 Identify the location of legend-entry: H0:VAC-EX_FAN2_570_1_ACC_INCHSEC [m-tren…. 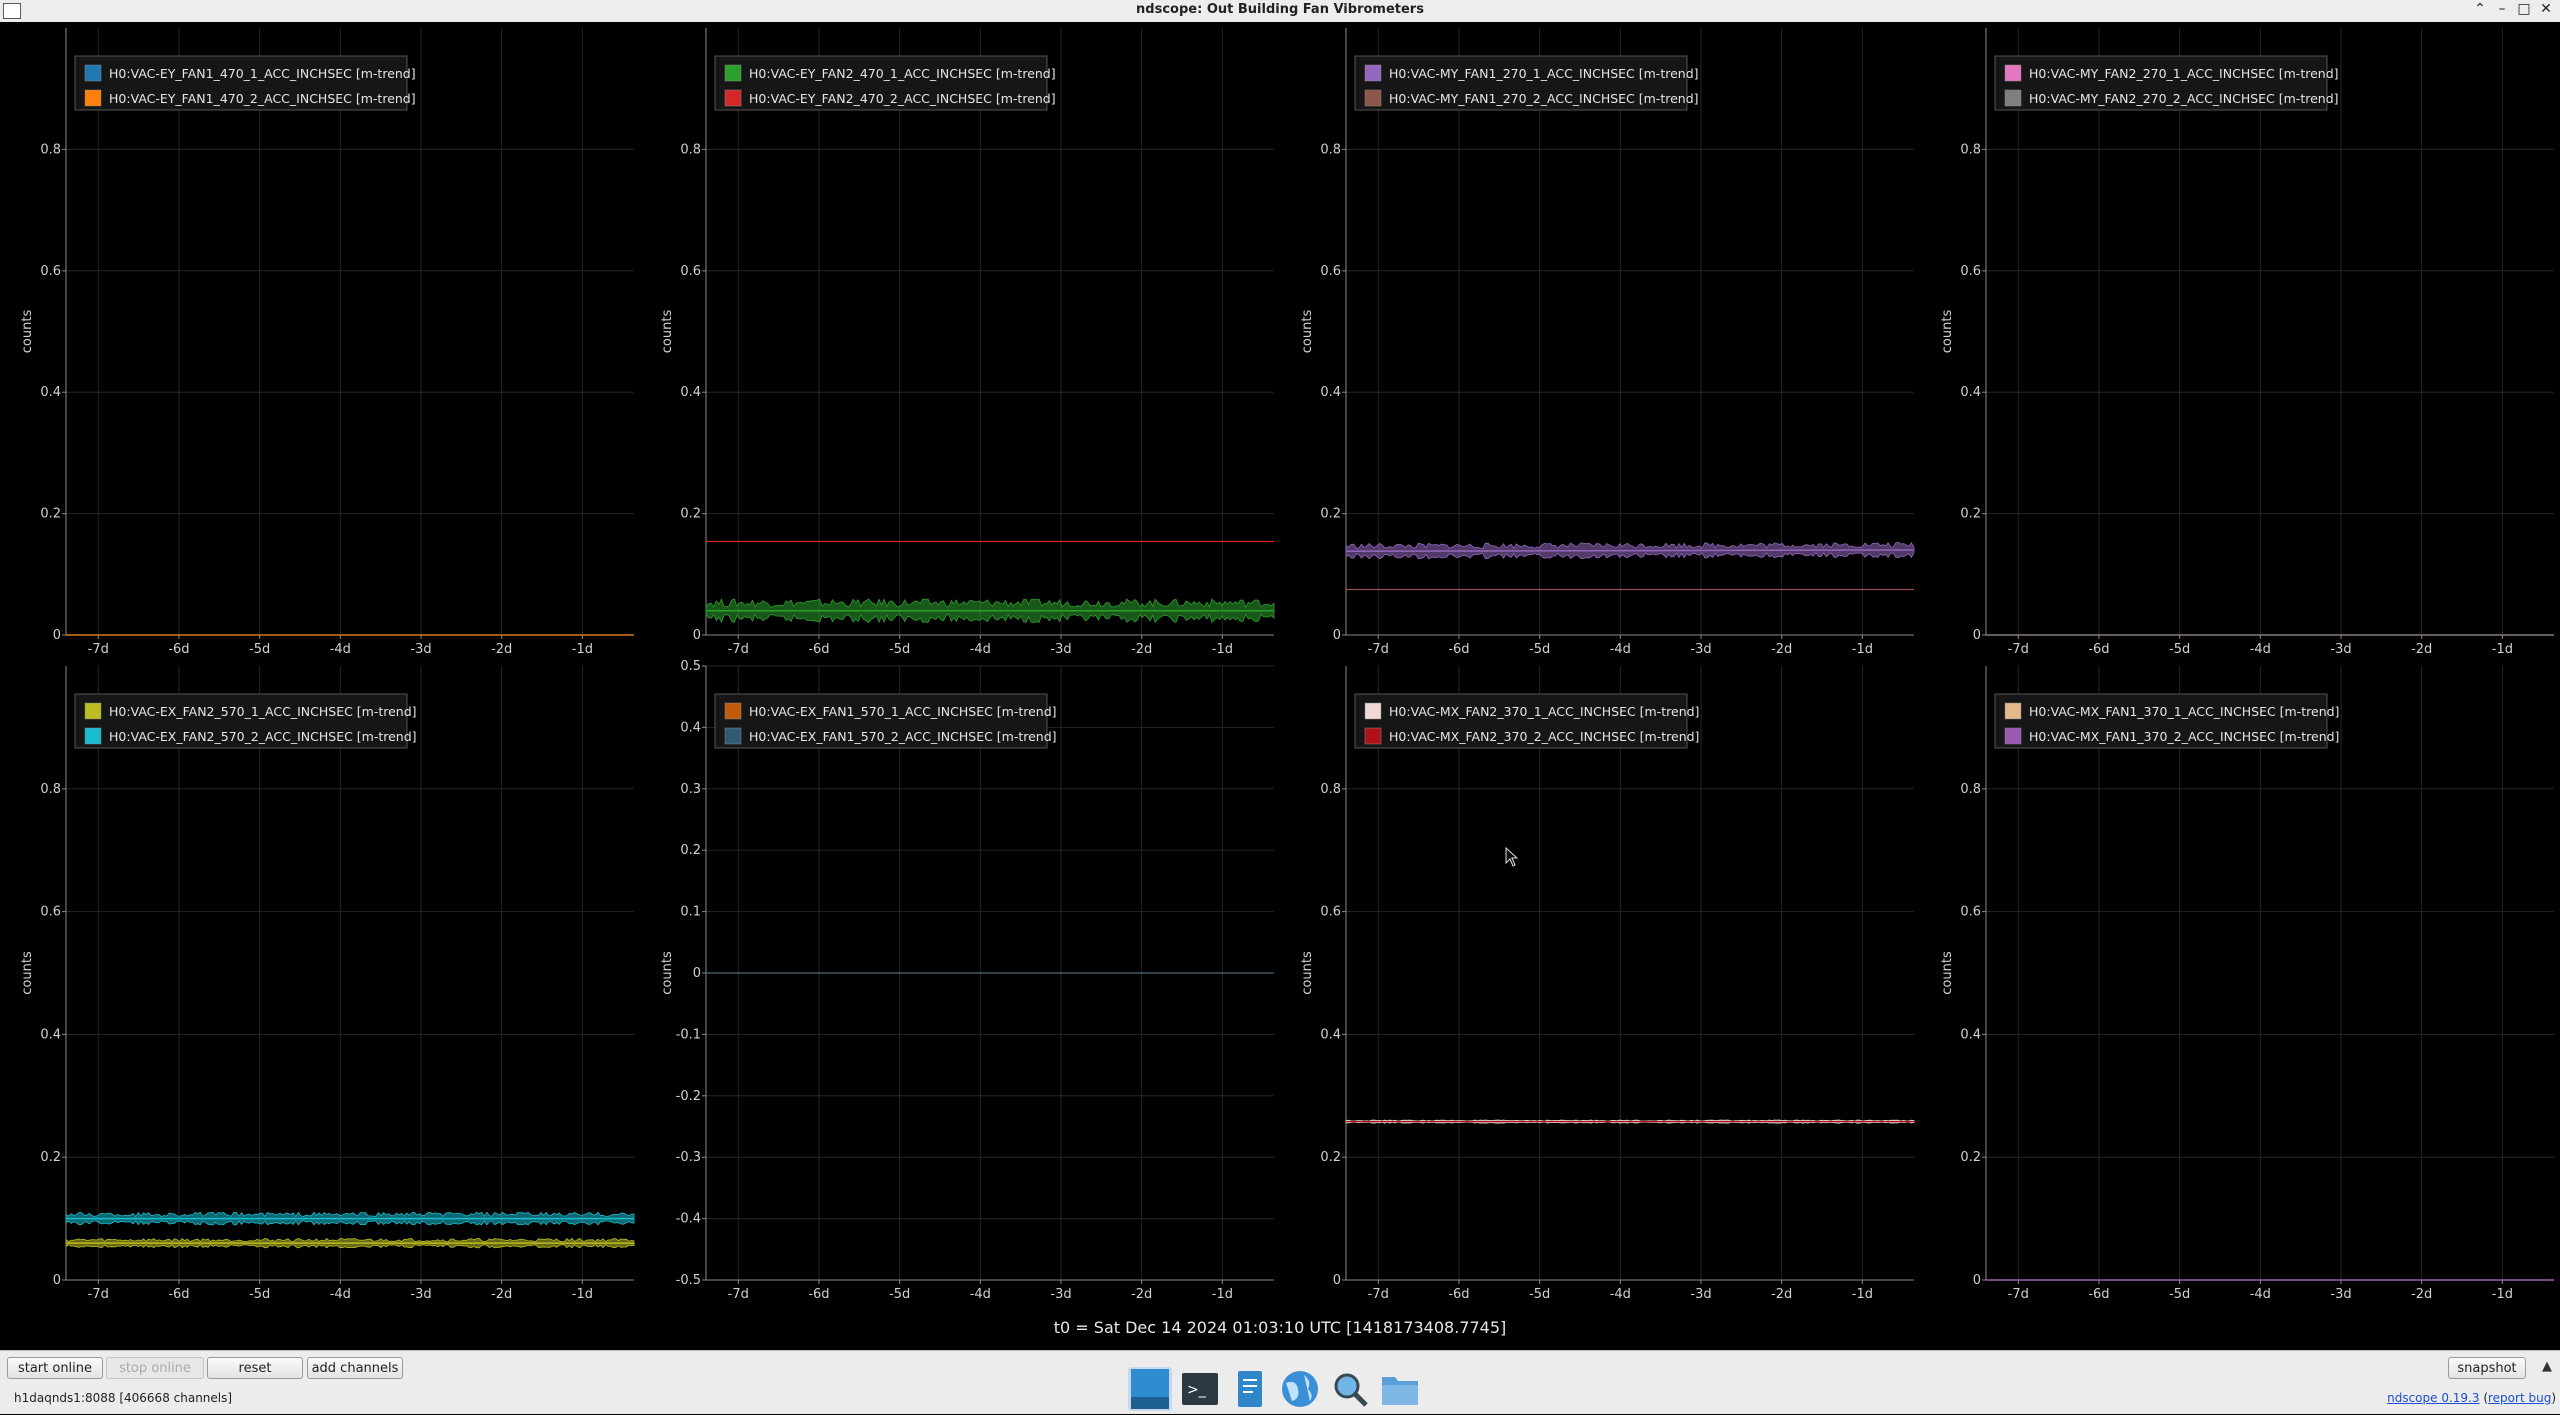
(263, 711).